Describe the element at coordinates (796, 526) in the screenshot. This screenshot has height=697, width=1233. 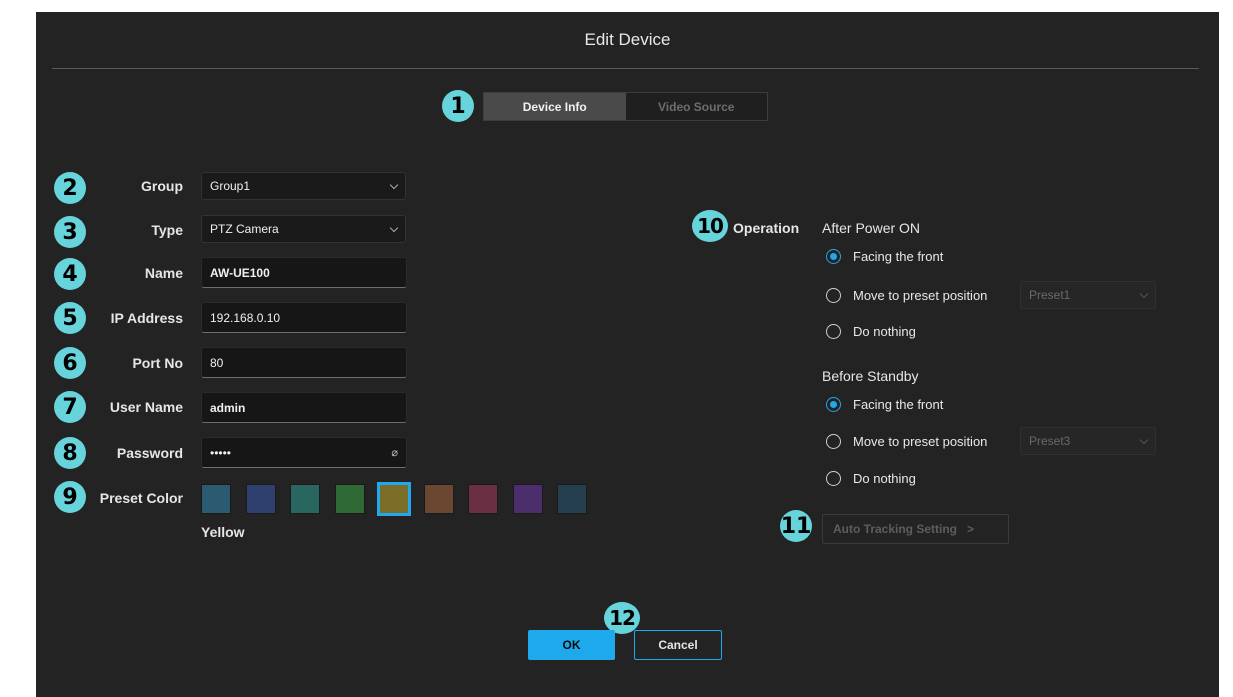
I see `callout-badge-11: 11` at that location.